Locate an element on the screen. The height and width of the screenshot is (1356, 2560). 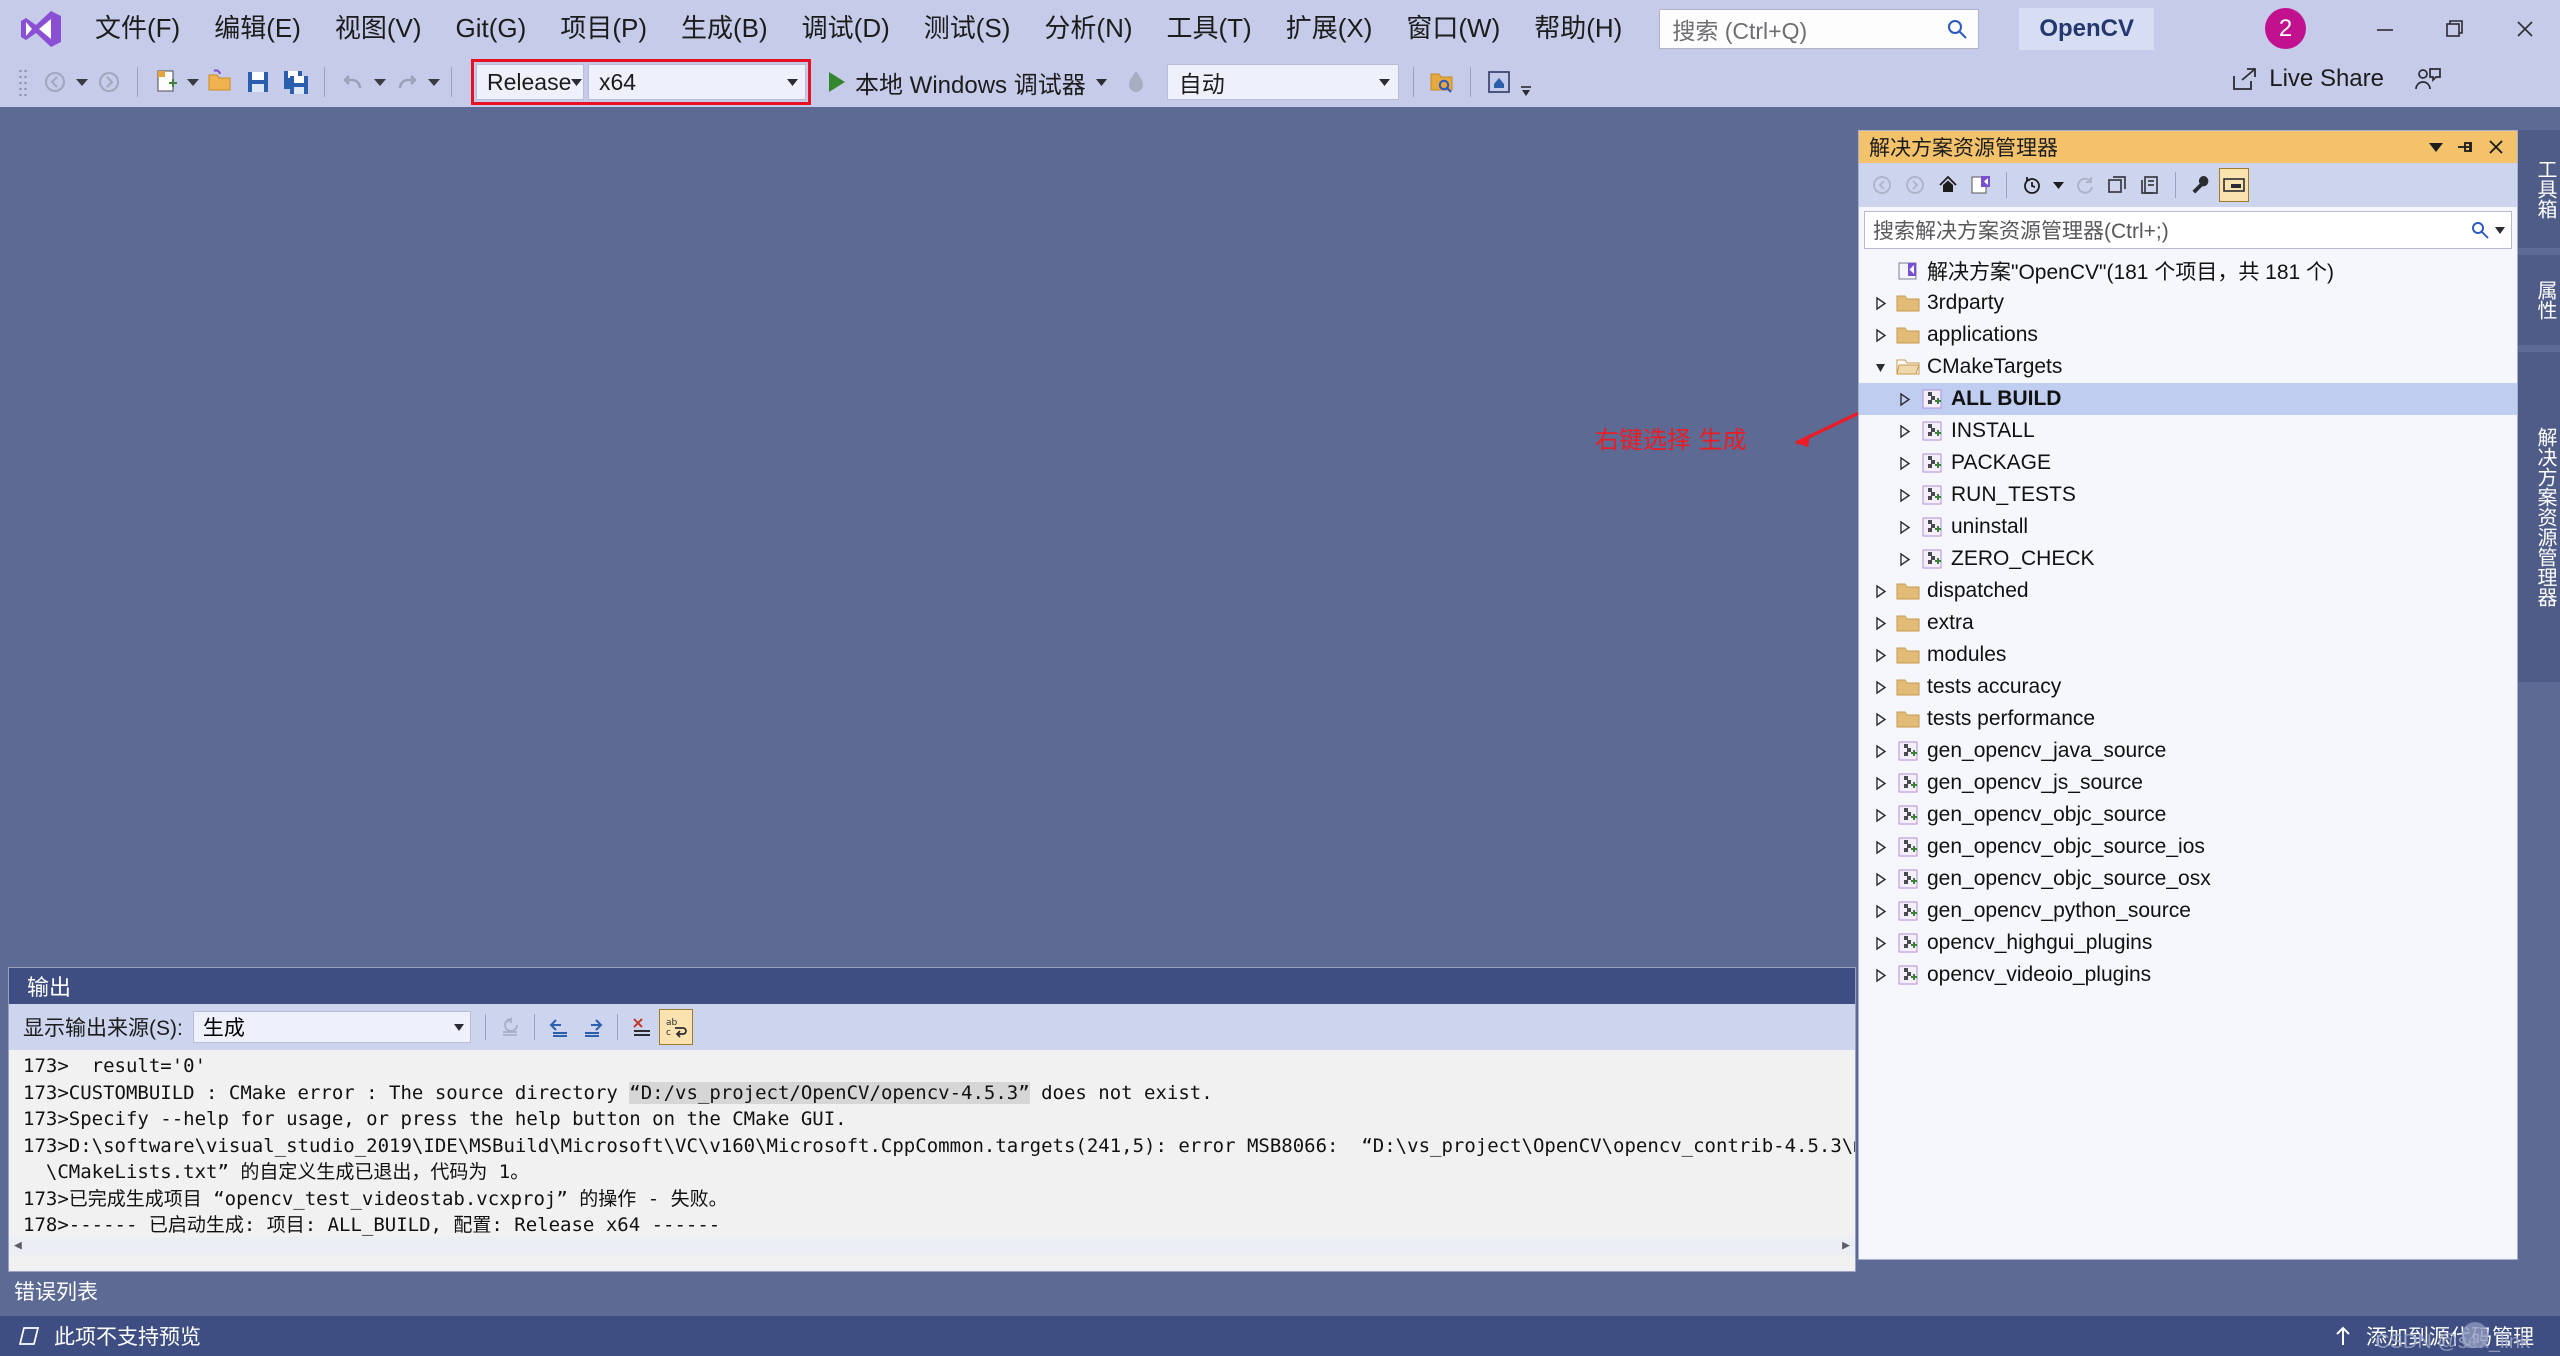
tree-item-install: INSTALL is located at coordinates (2188, 431).